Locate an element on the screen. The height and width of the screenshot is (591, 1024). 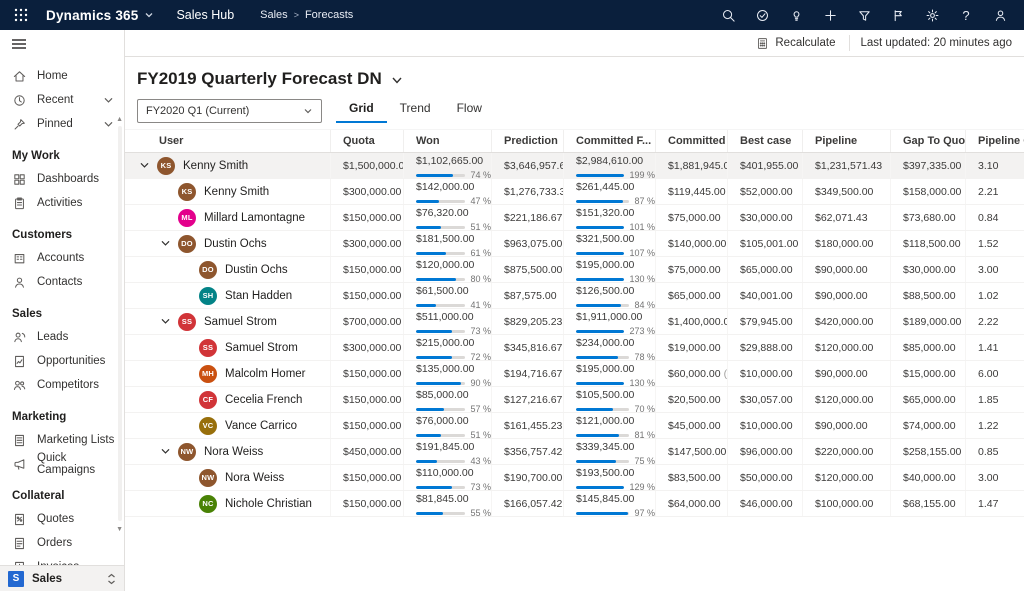
pipeline-cell: $1,231,571.43 is located at coordinates (846, 165).